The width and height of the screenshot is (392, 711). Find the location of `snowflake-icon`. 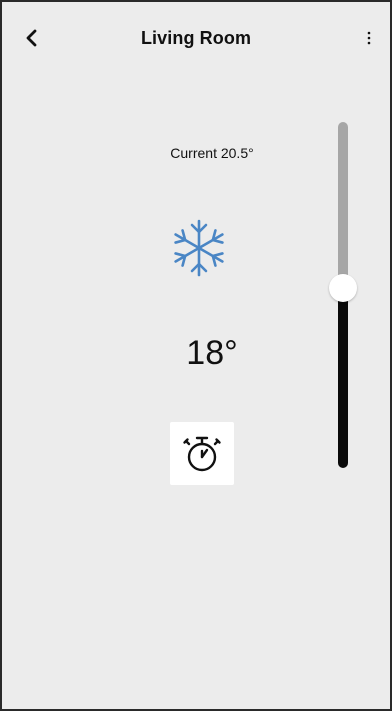

snowflake-icon is located at coordinates (199, 248).